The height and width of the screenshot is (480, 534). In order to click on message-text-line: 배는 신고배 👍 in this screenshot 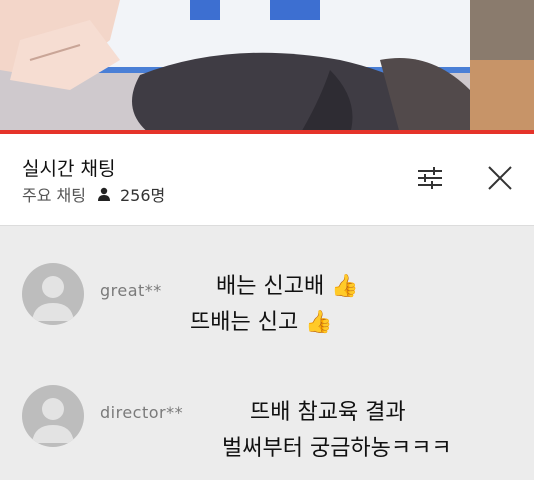, I will do `click(287, 286)`.